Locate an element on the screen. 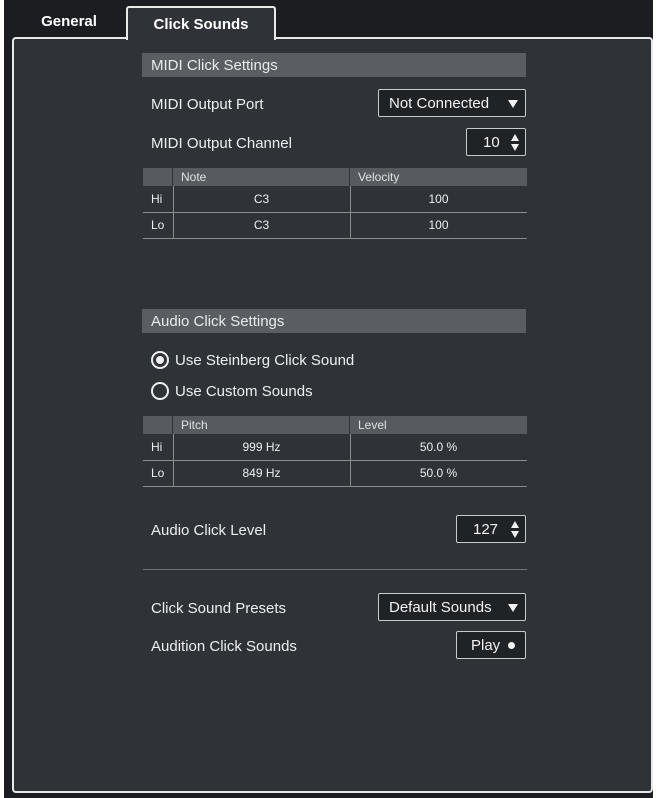 Image resolution: width=657 pixels, height=798 pixels. audio-hi-level: 50.0 % is located at coordinates (438, 447).